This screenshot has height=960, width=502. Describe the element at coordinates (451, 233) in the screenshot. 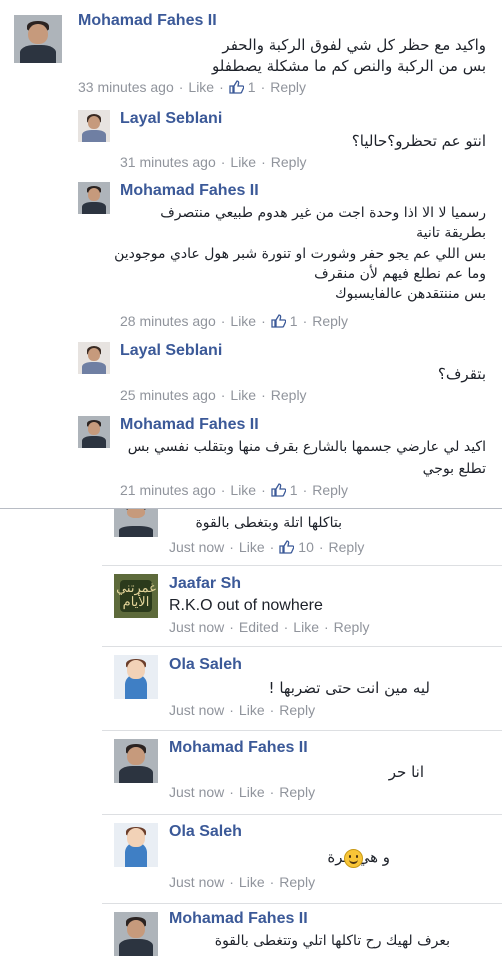

I see `comment-text-line: بطريقة تانية` at that location.